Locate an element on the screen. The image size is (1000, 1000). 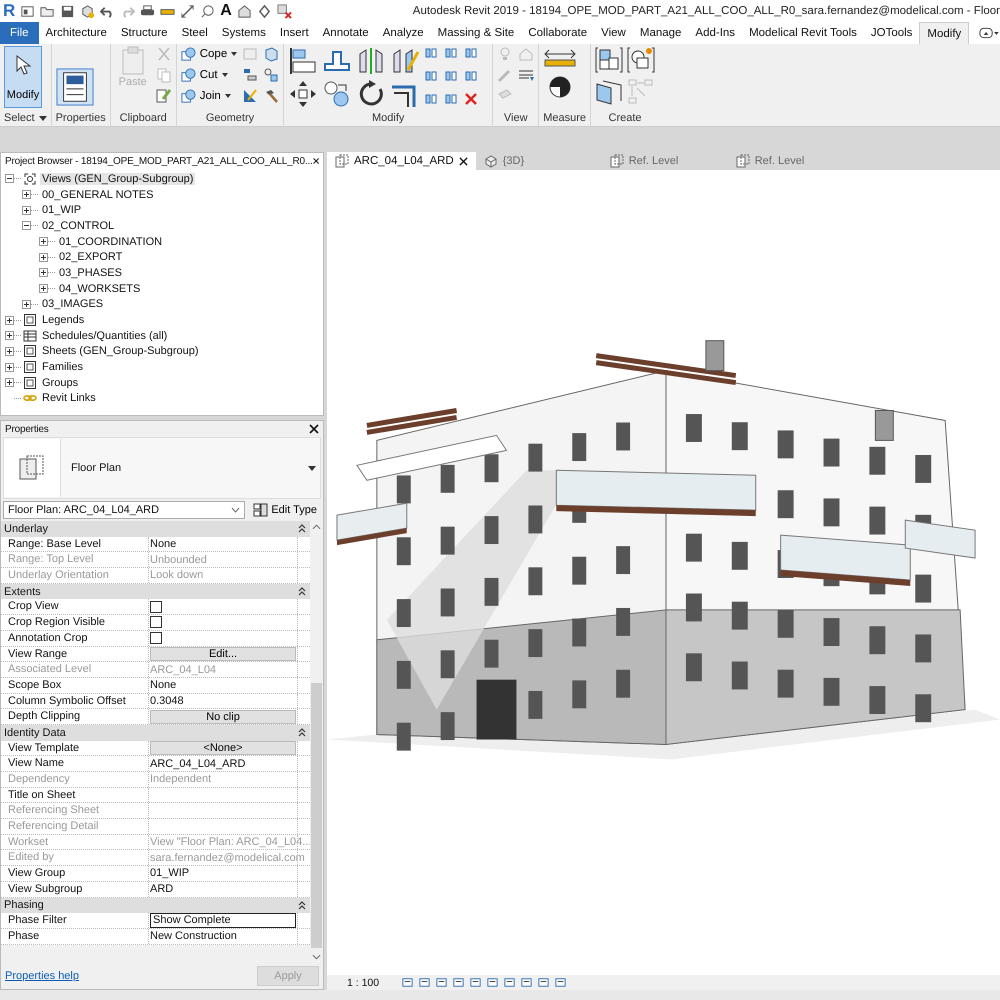
scrollbar-thumb is located at coordinates (316, 815).